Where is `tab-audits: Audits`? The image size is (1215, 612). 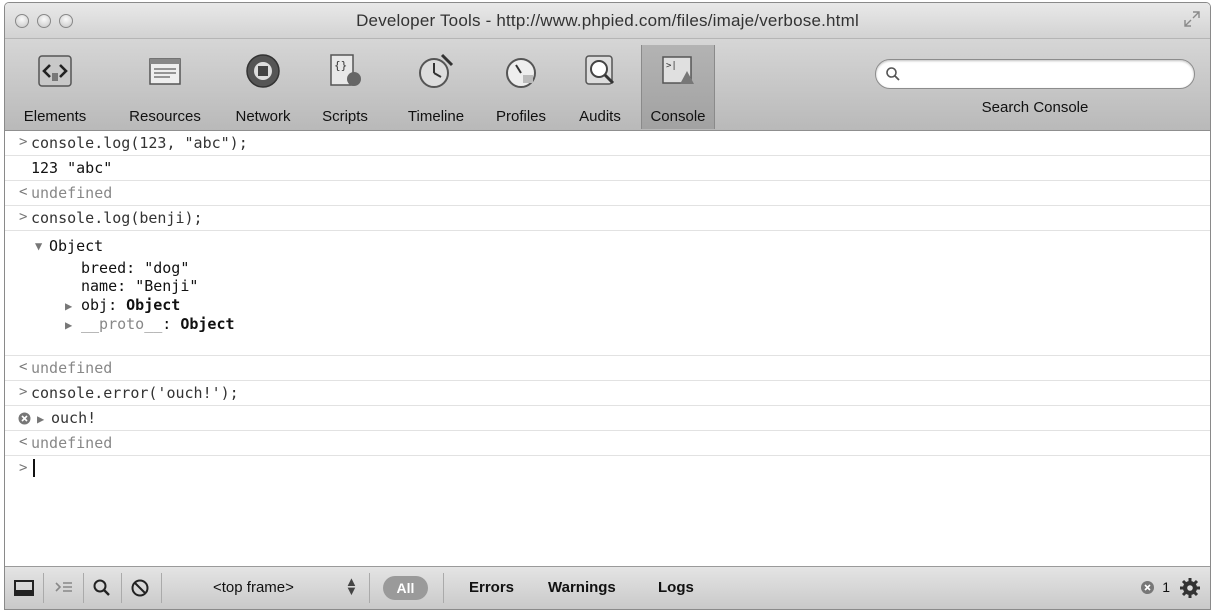
tab-audits: Audits is located at coordinates (600, 87).